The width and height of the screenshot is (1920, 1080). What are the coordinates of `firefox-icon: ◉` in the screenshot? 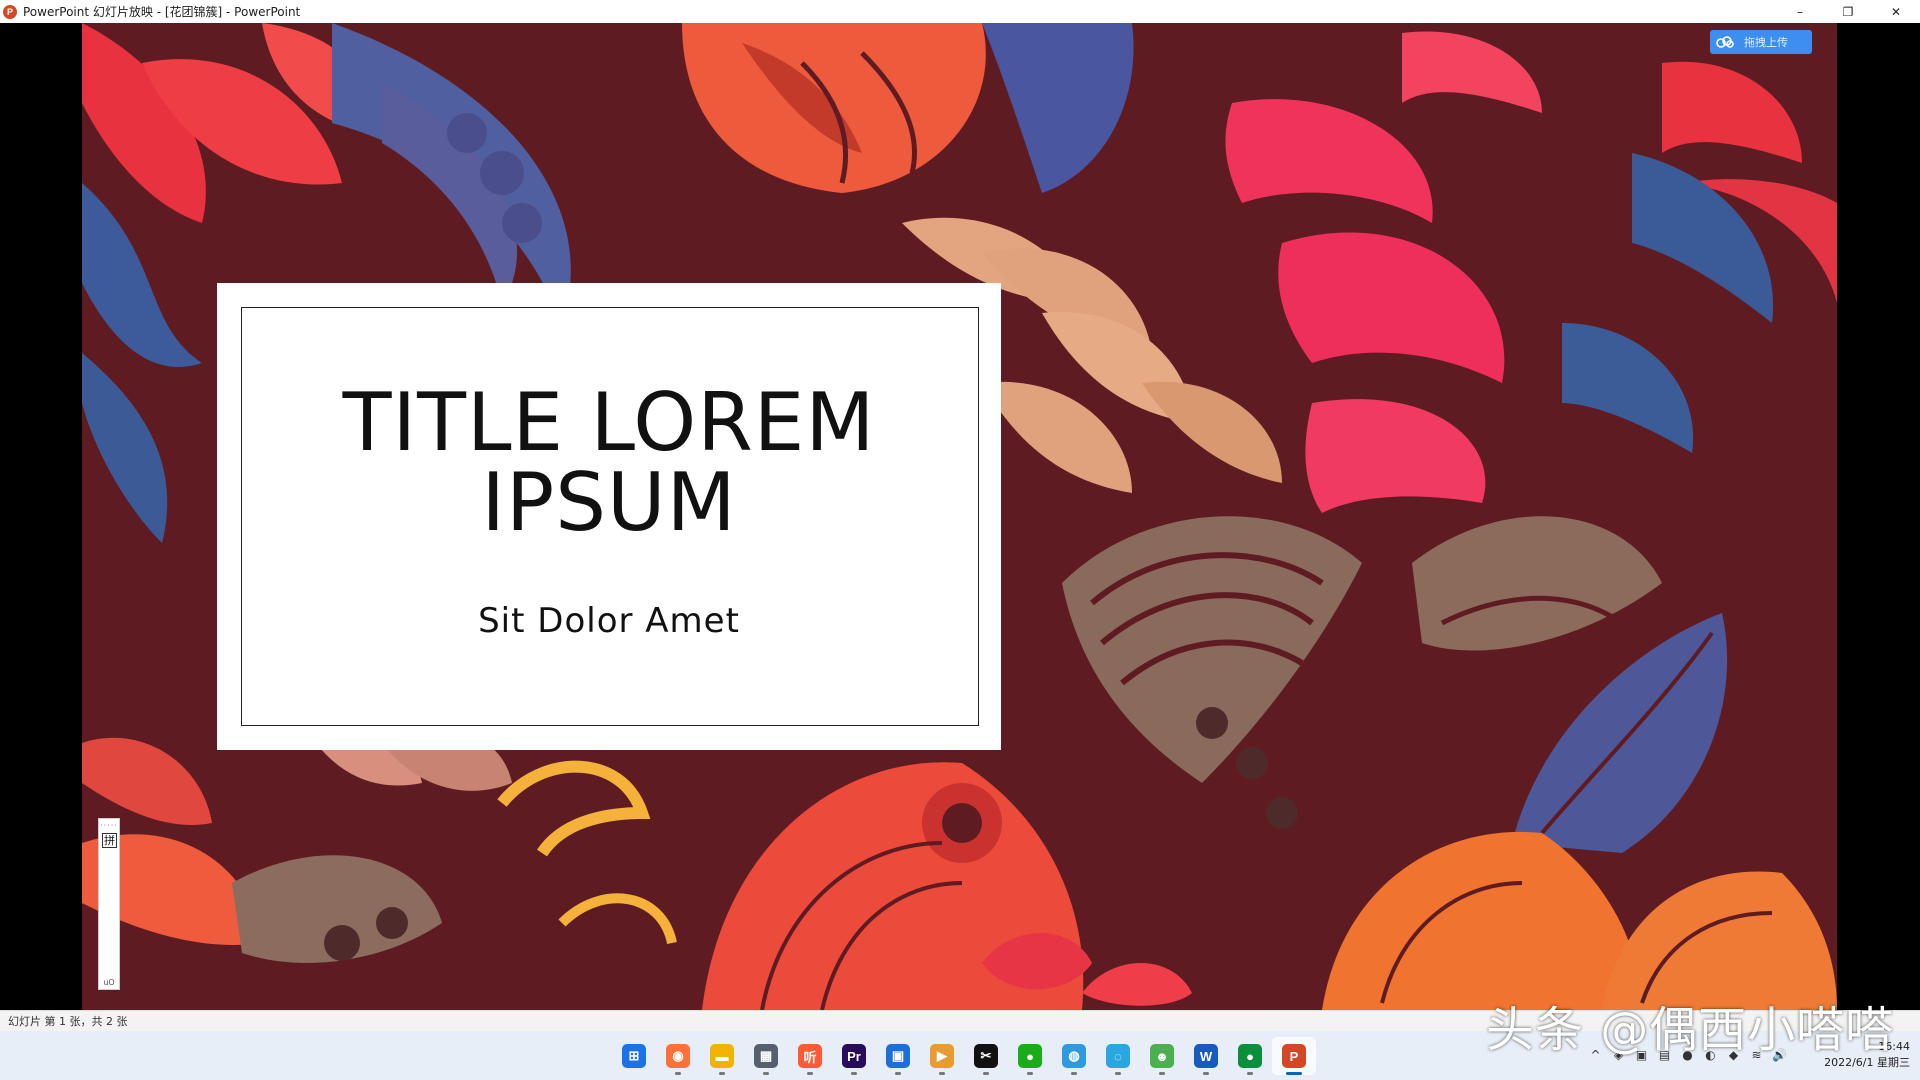 It's located at (678, 1056).